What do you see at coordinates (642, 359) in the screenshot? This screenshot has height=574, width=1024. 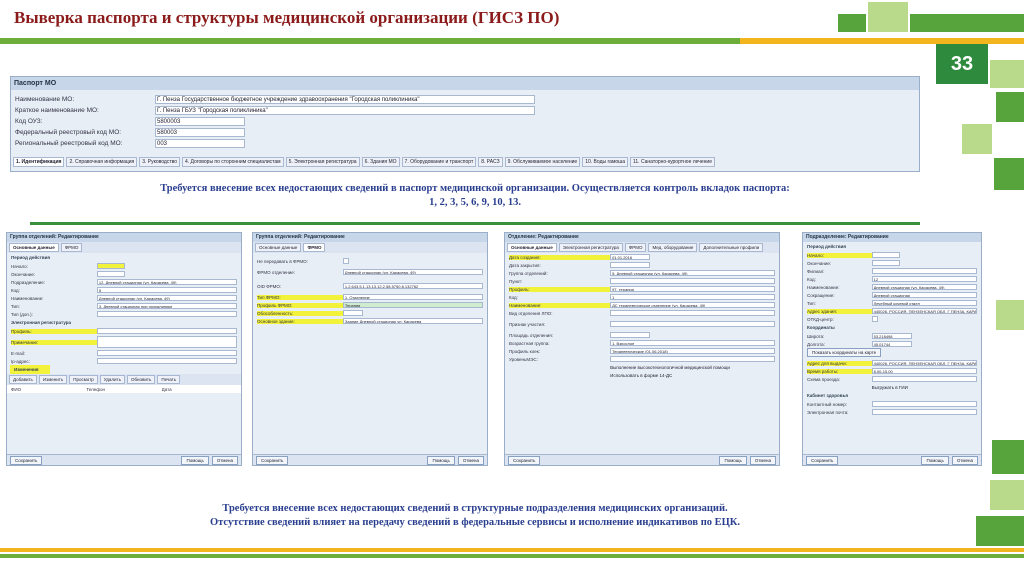 I see `form-row: УровеньМЭС:` at bounding box center [642, 359].